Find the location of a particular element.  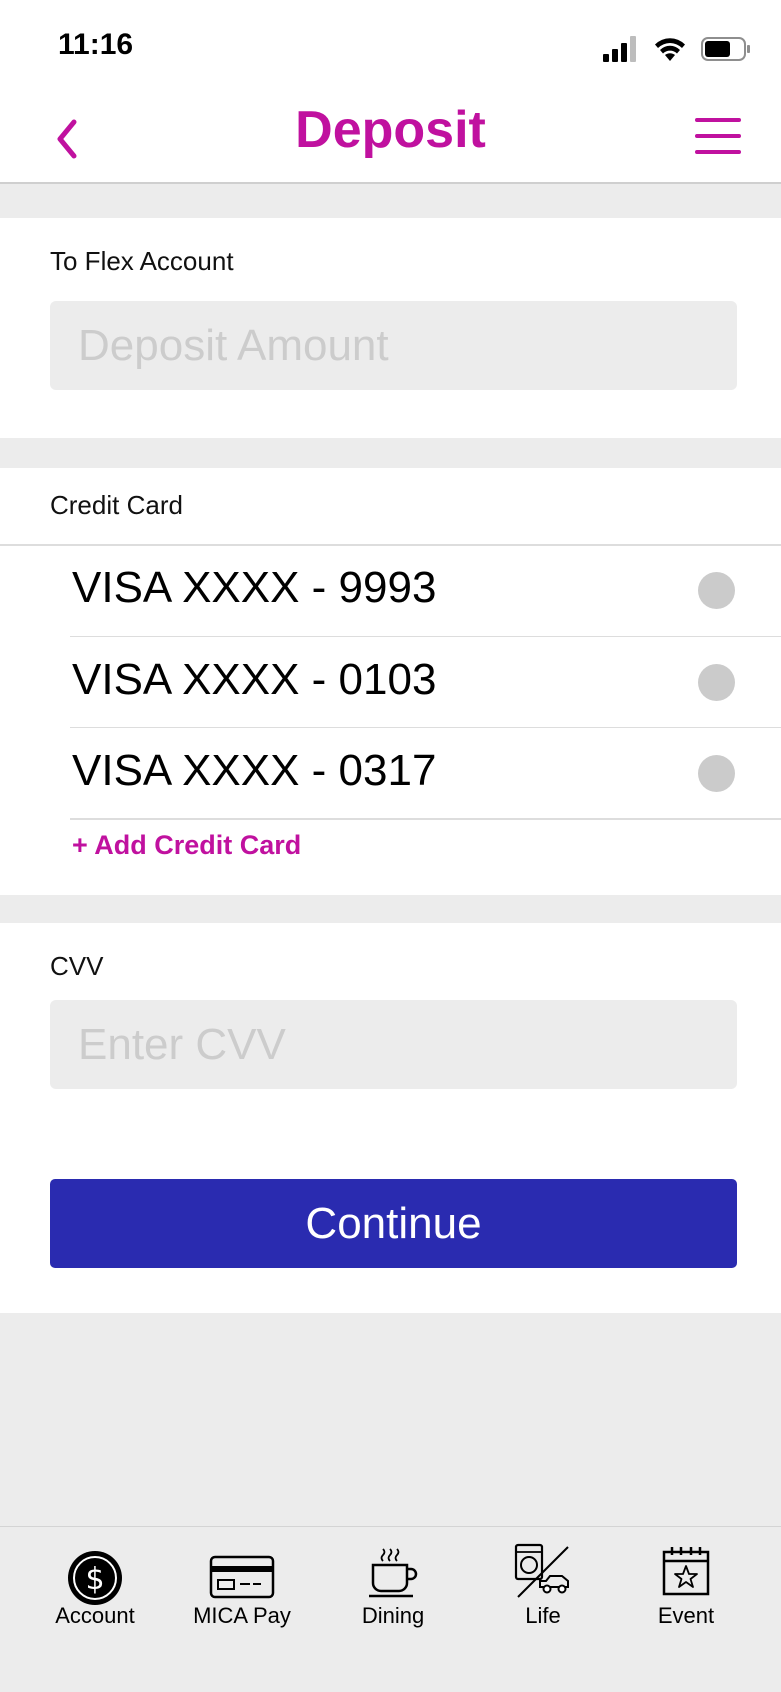

credit-card-option: VISA XXXX - 9993 is located at coordinates (425, 590).